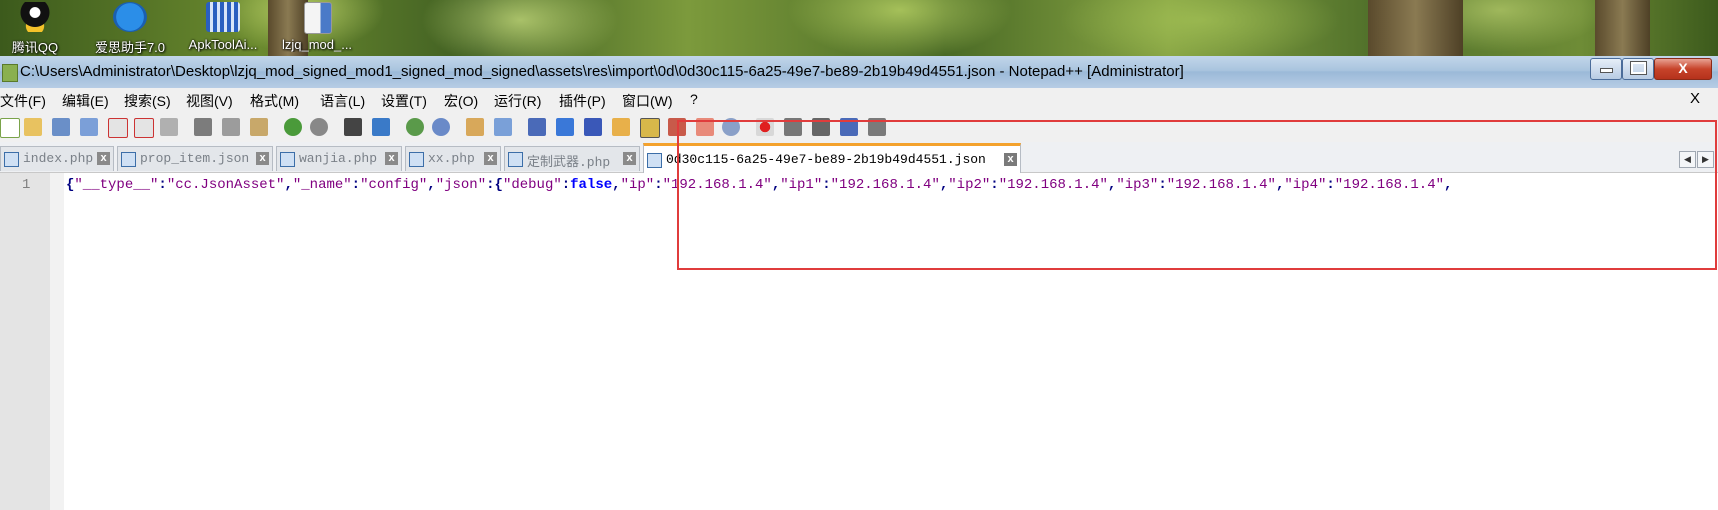 This screenshot has width=1718, height=510. I want to click on monitoring-icon, so click(731, 127).